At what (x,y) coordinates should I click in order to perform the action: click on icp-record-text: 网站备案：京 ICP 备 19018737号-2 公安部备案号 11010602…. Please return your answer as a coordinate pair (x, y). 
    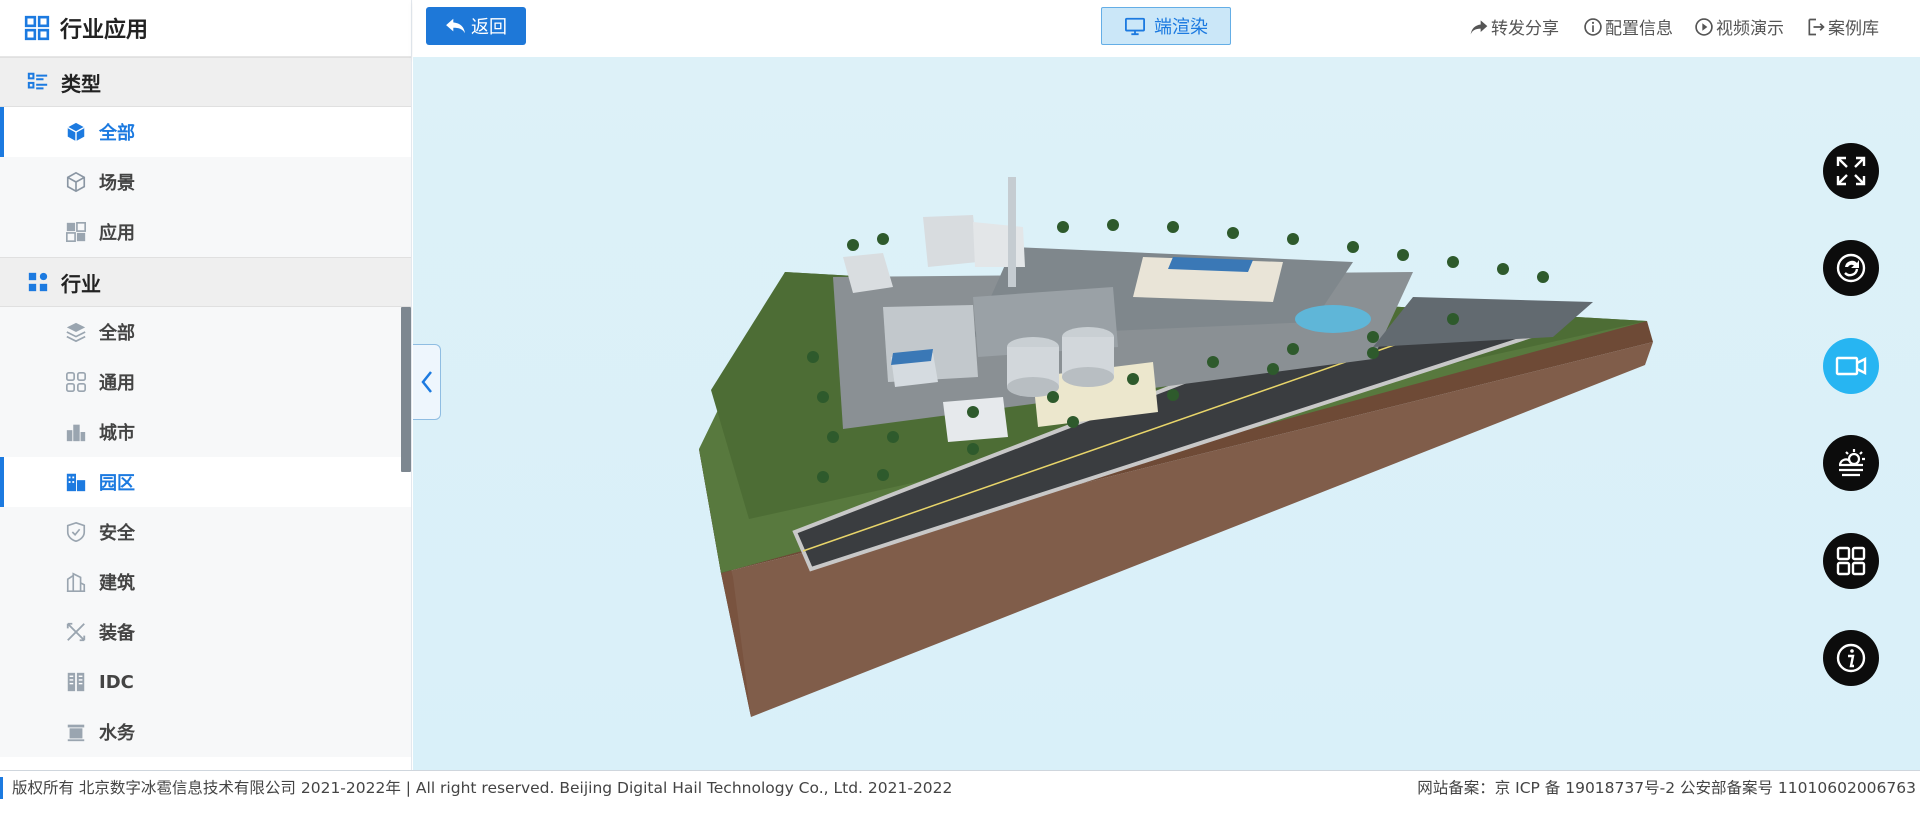
    Looking at the image, I should click on (1666, 788).